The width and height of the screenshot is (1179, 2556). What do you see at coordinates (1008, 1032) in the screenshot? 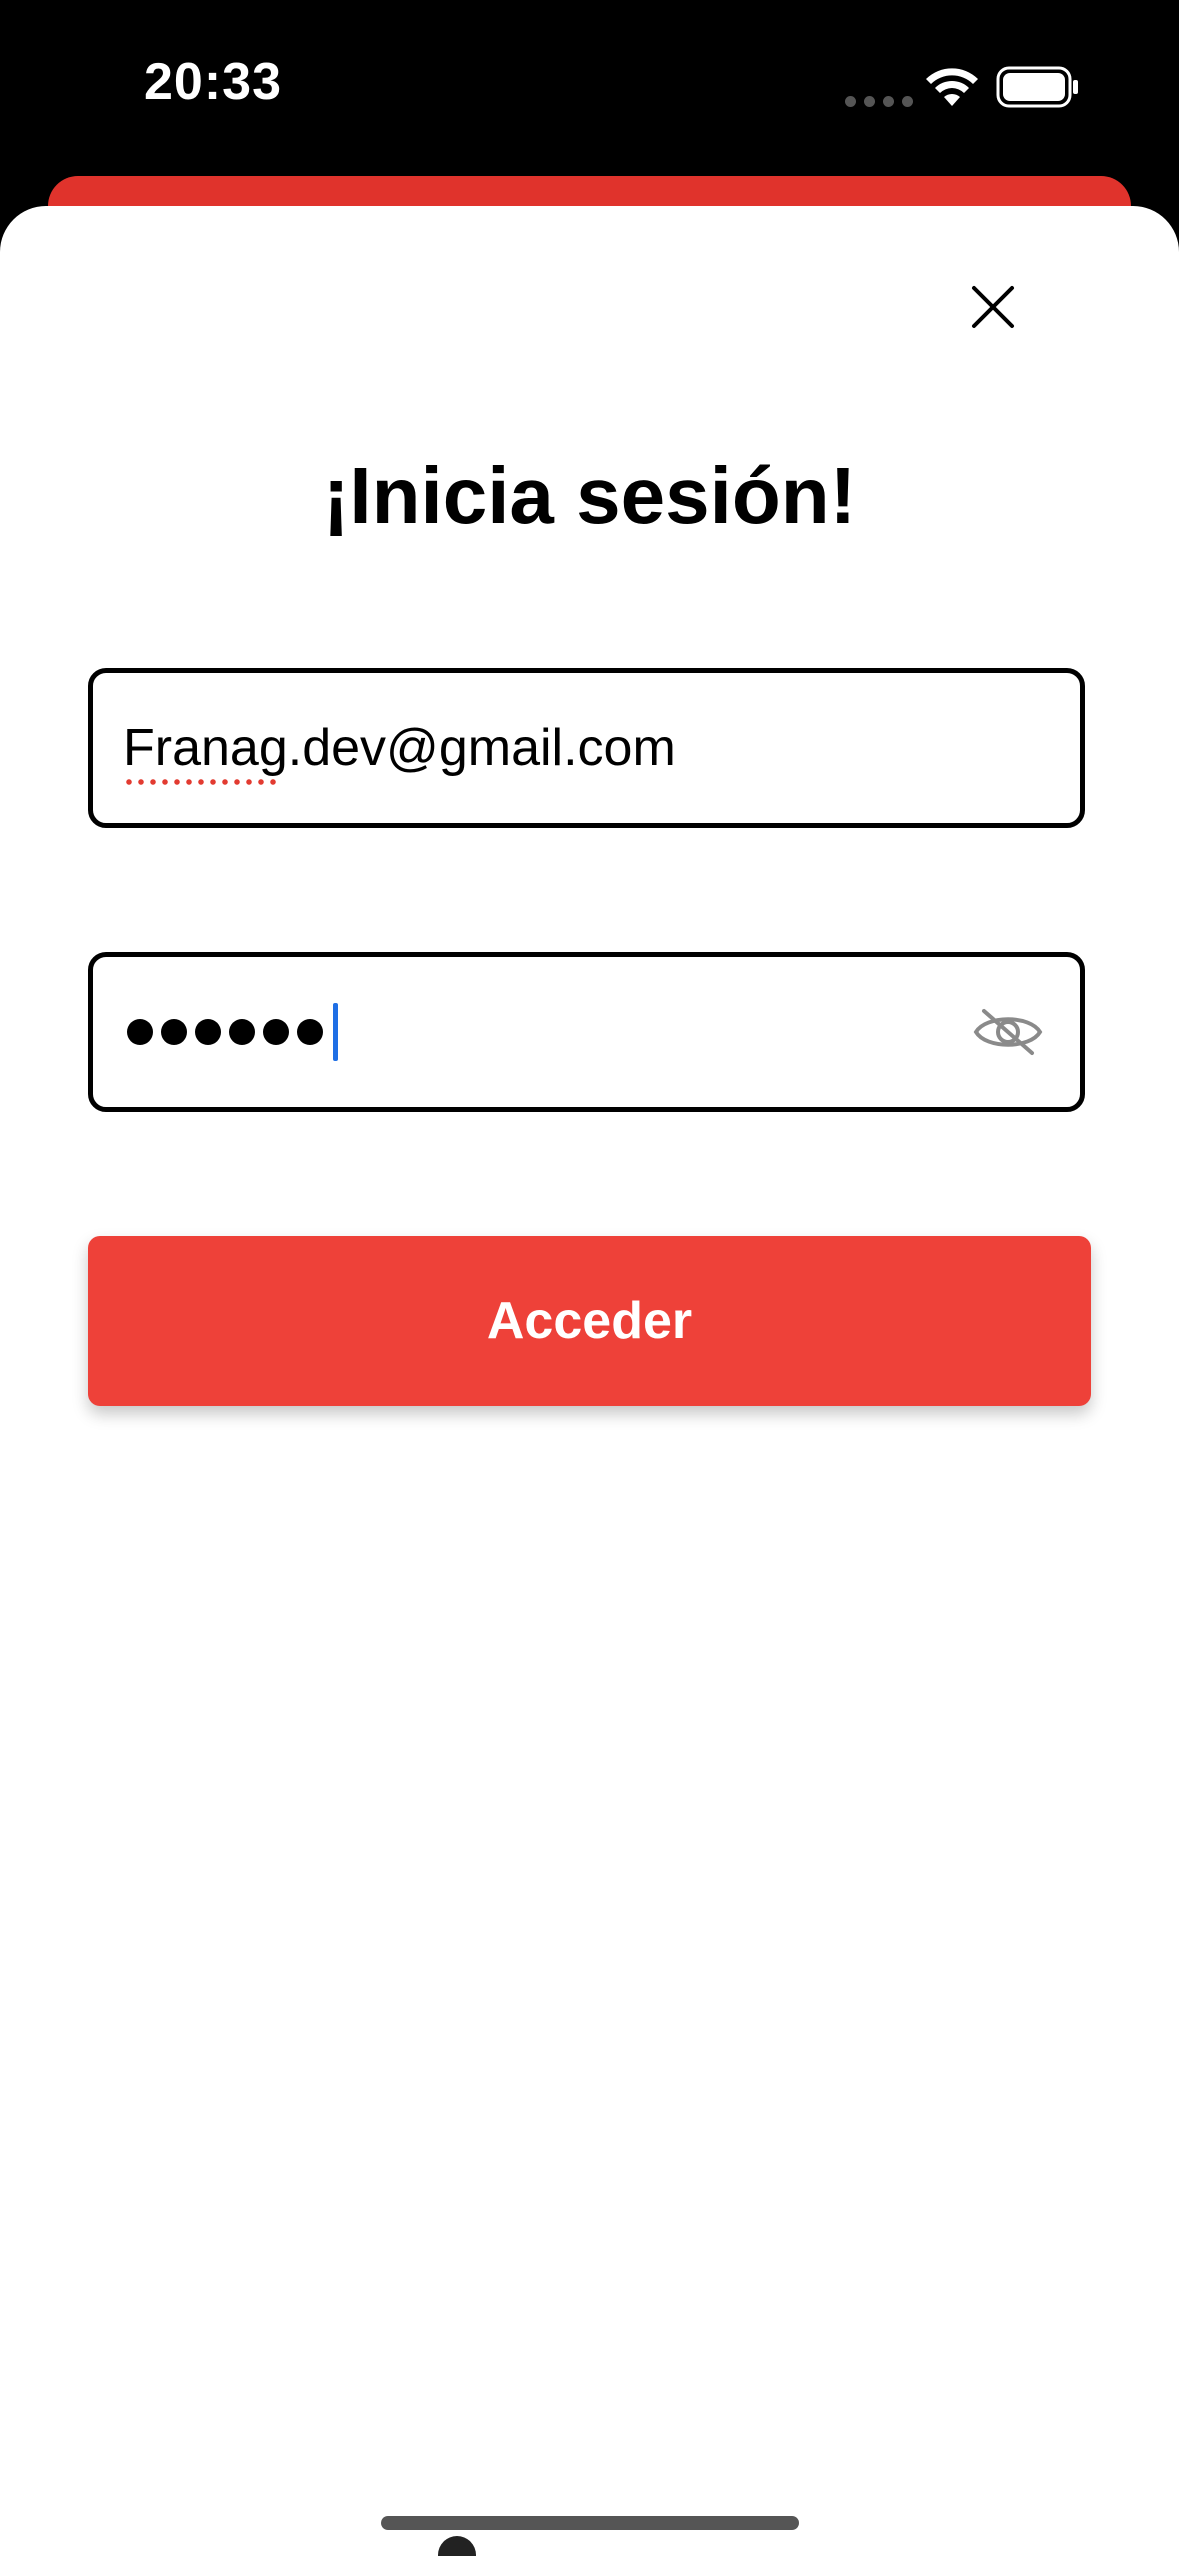
I see `eye-slash-icon` at bounding box center [1008, 1032].